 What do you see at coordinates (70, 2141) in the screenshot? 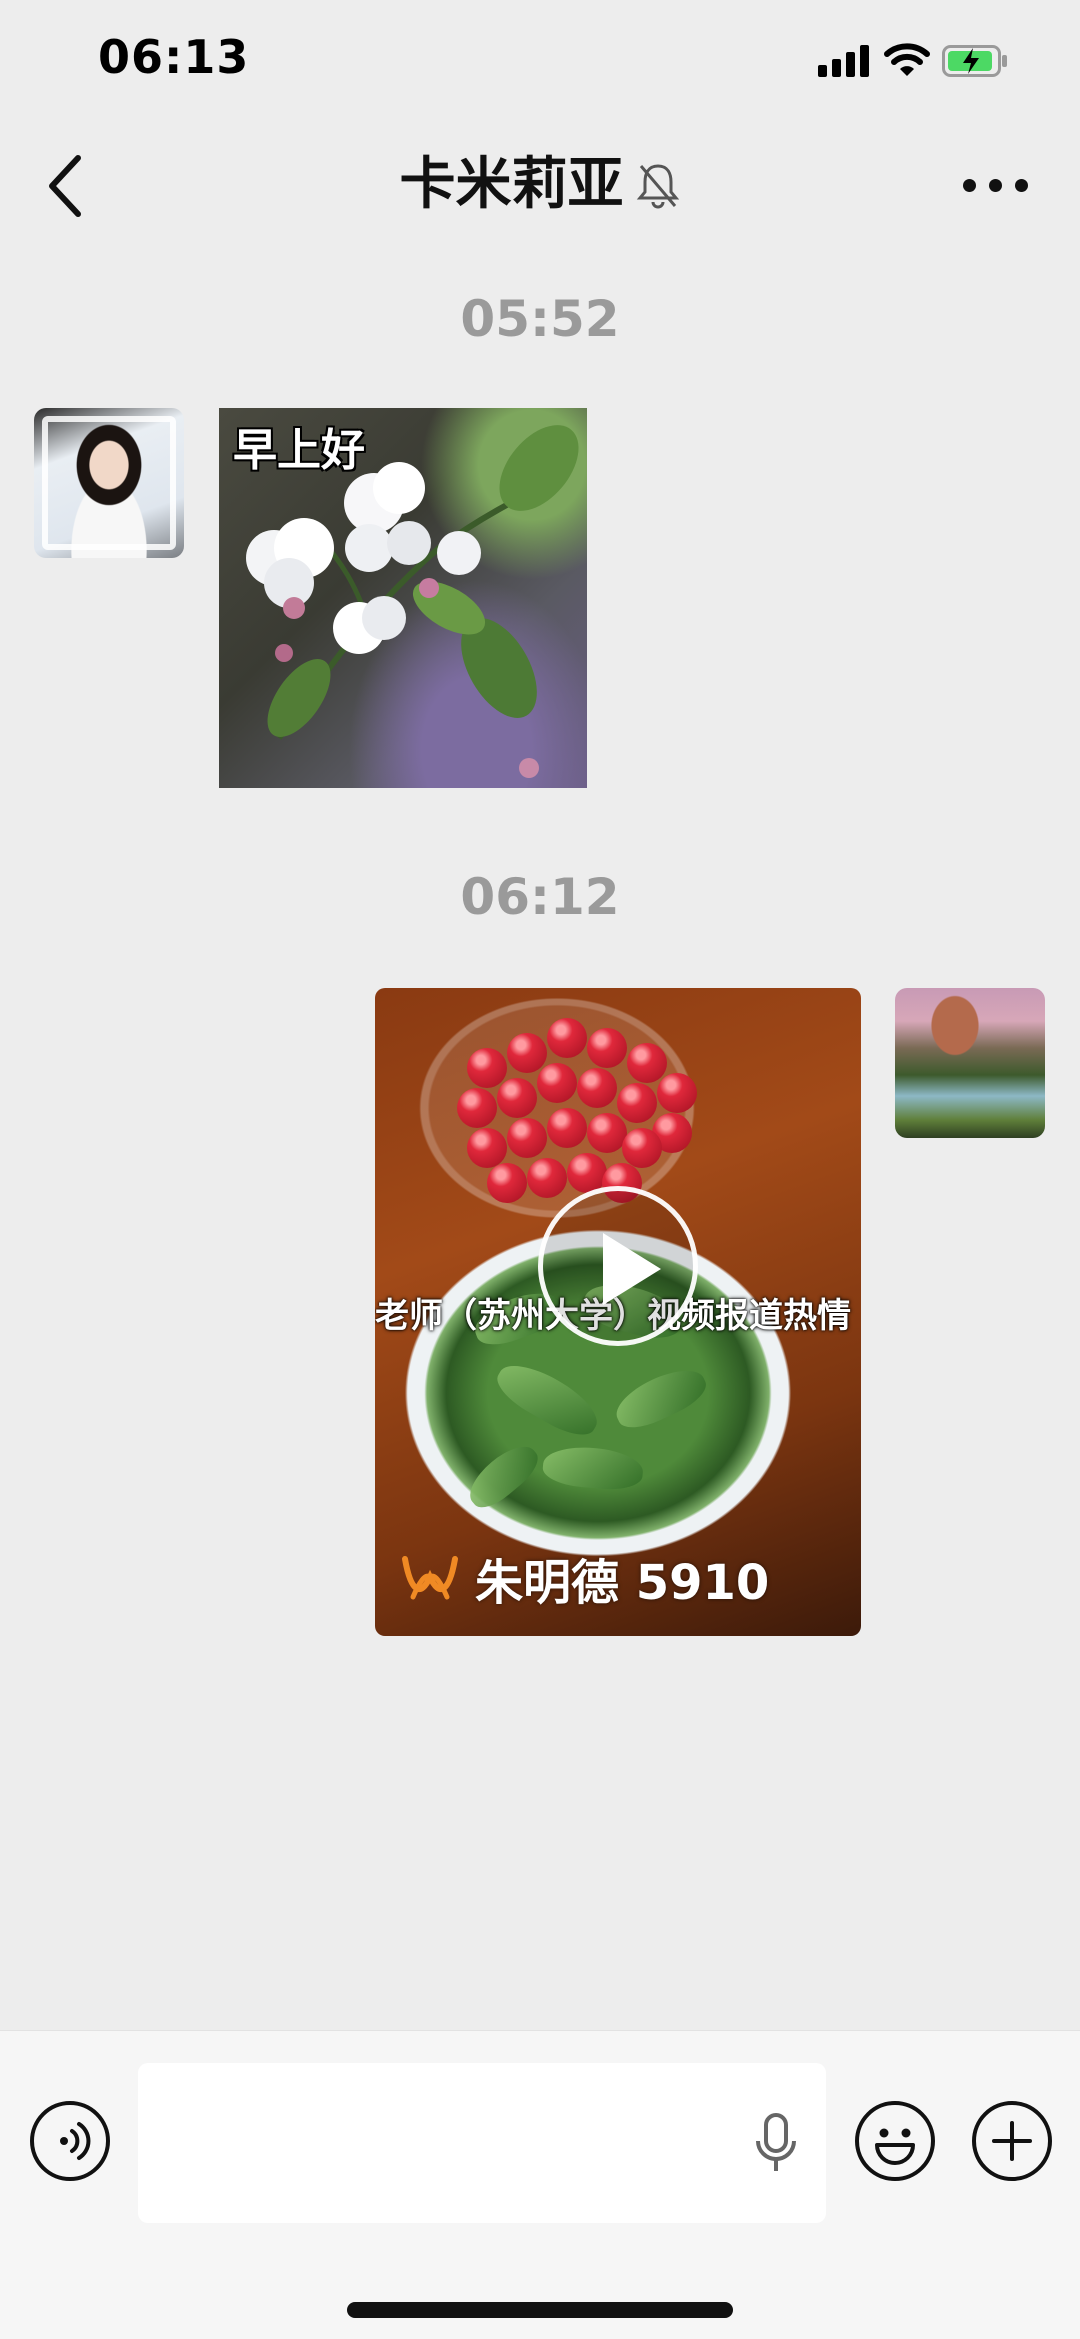
I see `voice-mode-icon` at bounding box center [70, 2141].